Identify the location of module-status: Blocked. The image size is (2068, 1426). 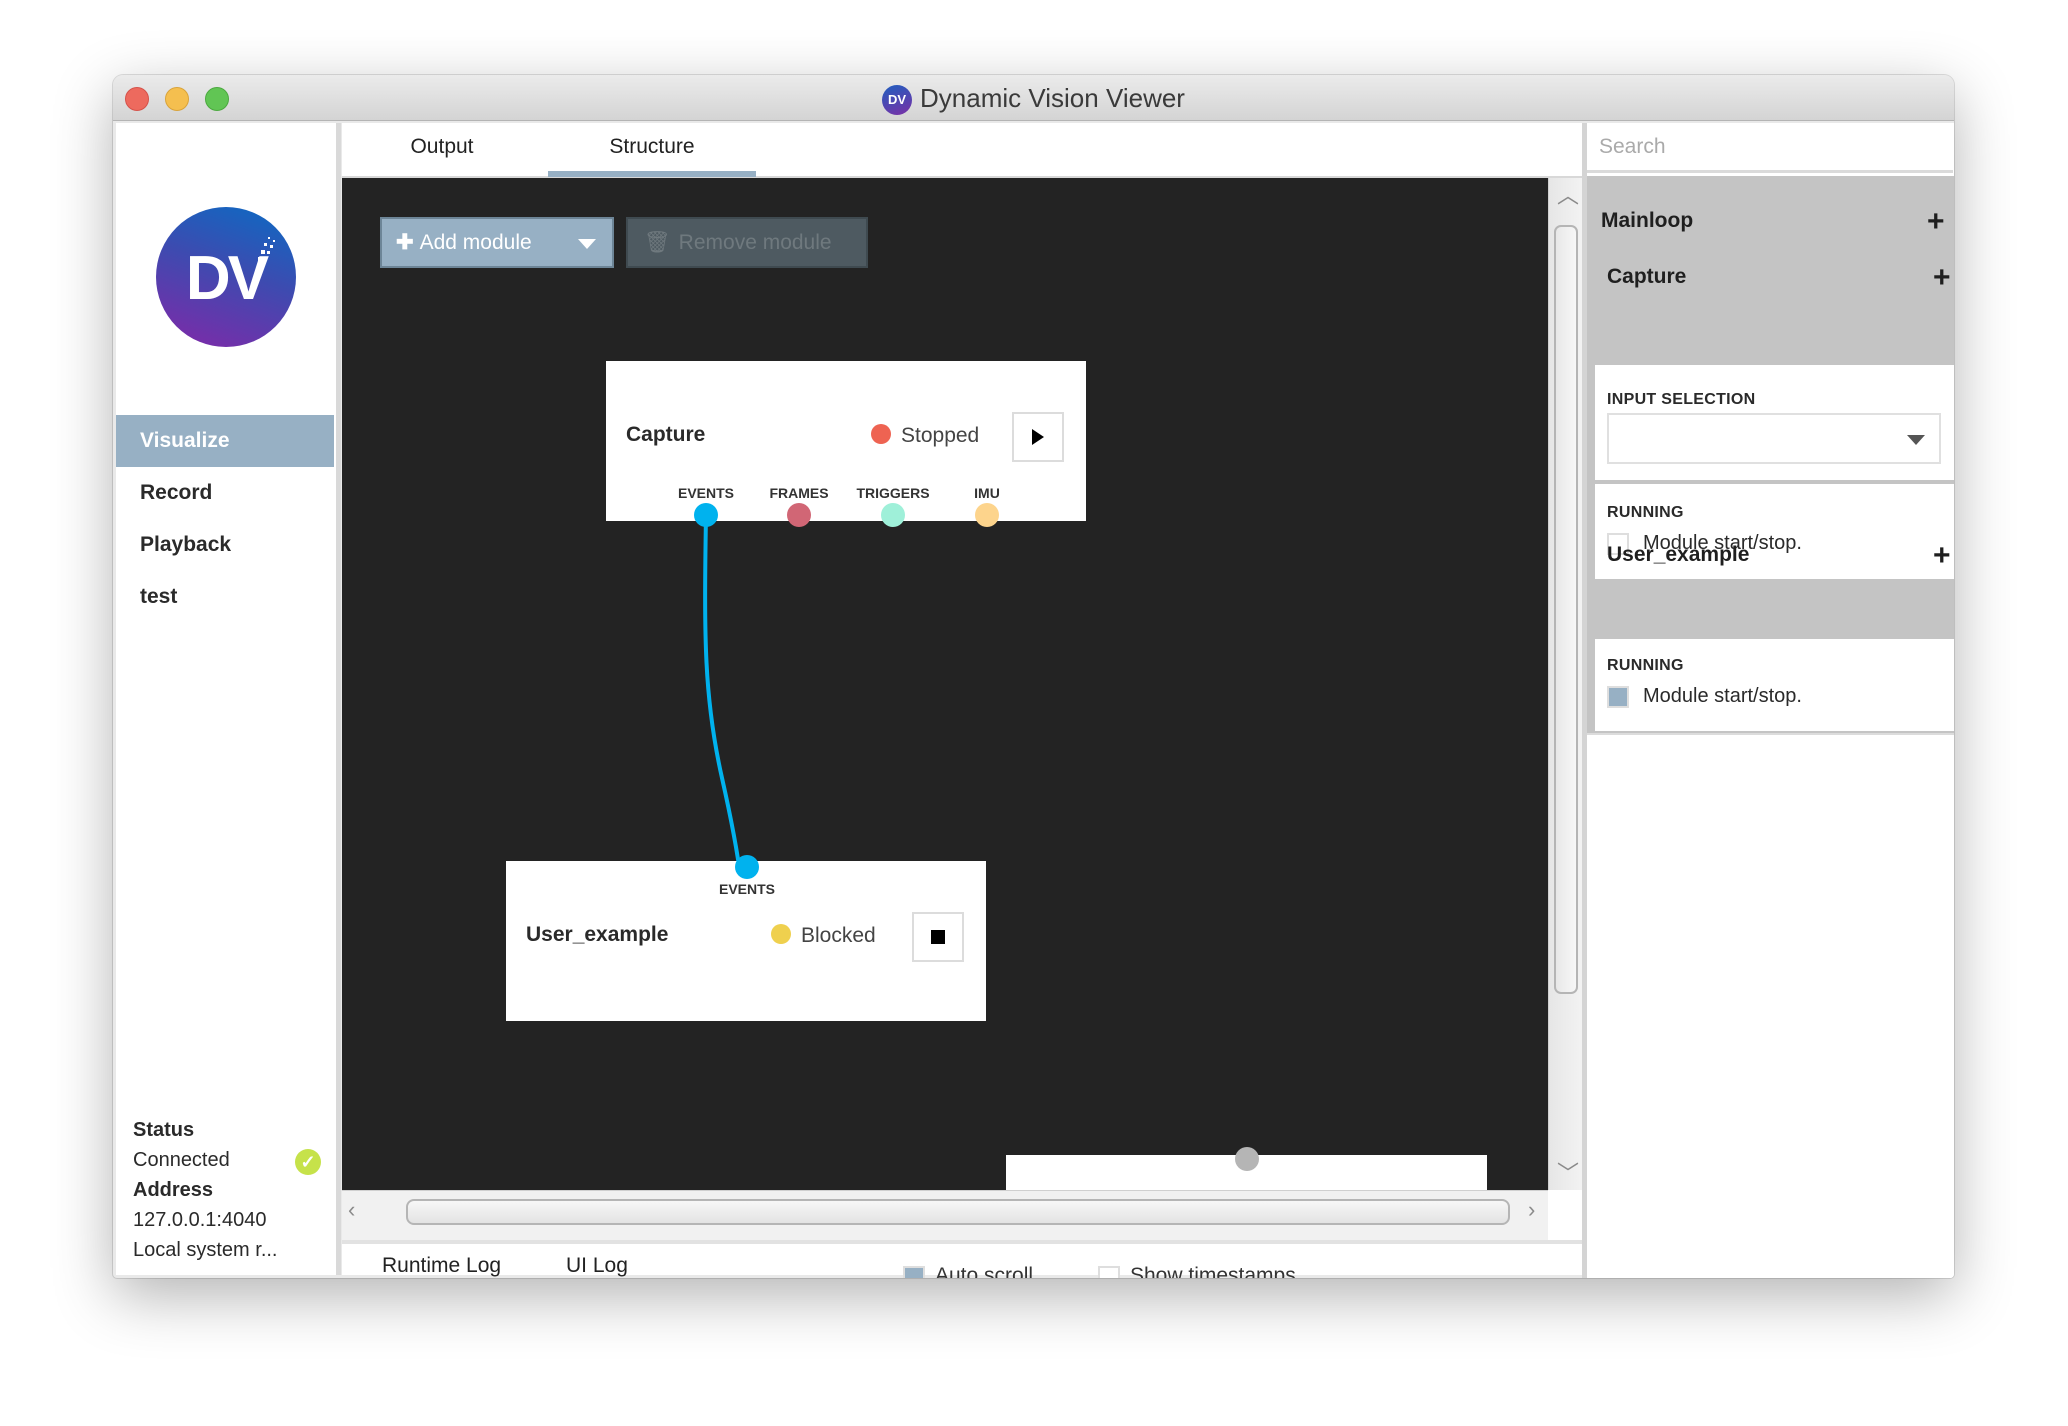
(823, 936).